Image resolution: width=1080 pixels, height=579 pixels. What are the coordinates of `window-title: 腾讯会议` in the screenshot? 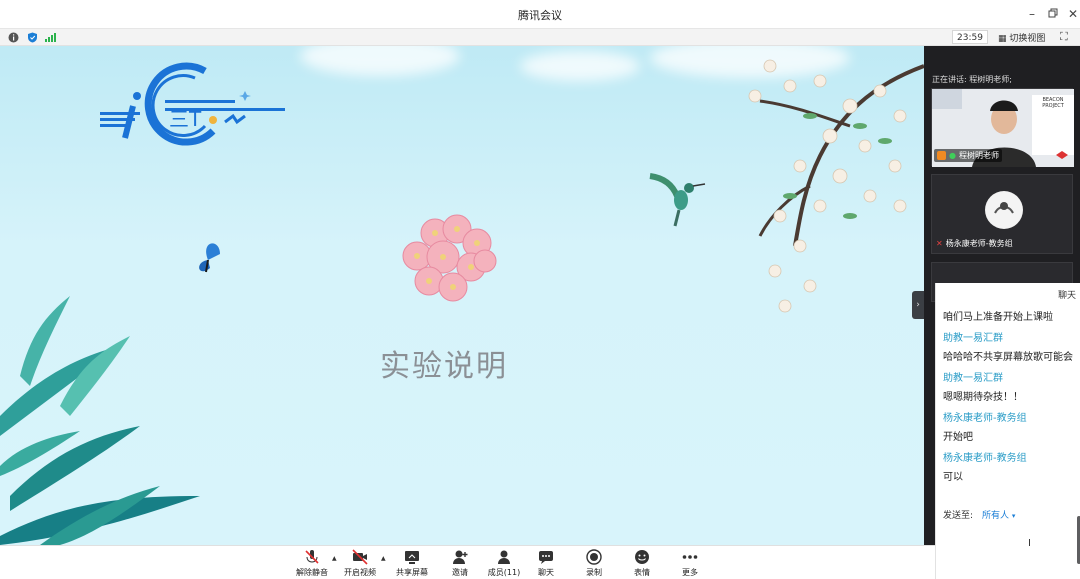 It's located at (540, 15).